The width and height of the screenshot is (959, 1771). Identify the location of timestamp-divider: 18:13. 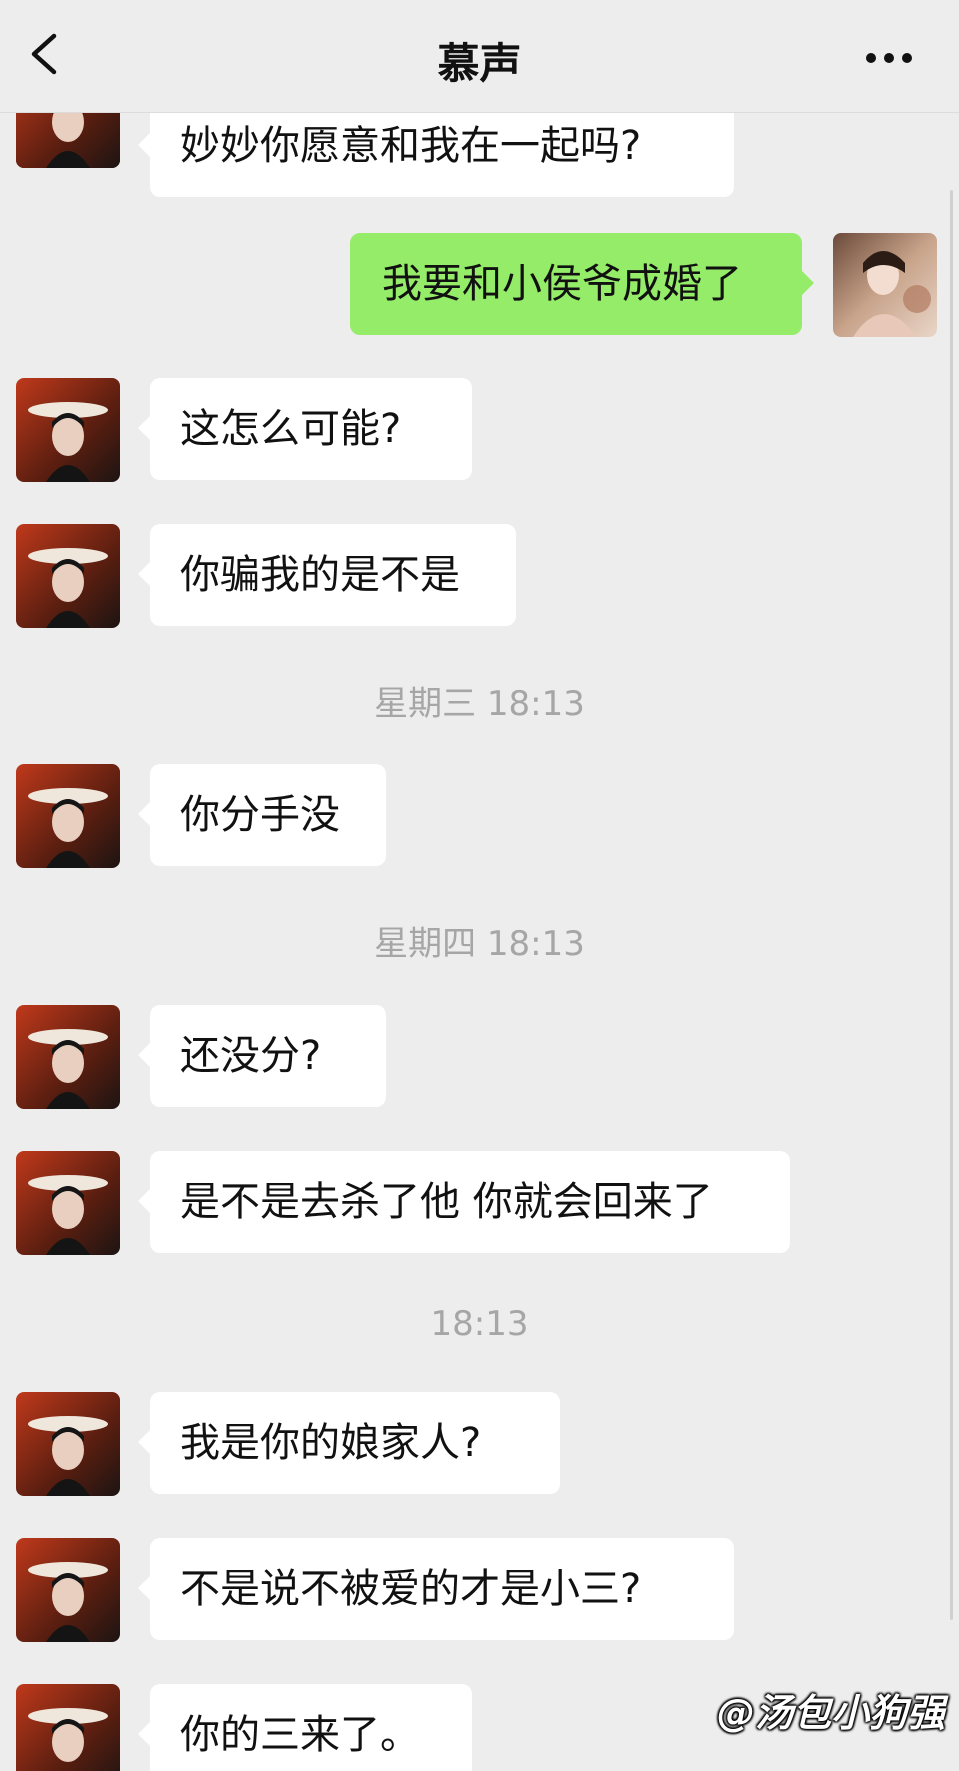
(479, 1324).